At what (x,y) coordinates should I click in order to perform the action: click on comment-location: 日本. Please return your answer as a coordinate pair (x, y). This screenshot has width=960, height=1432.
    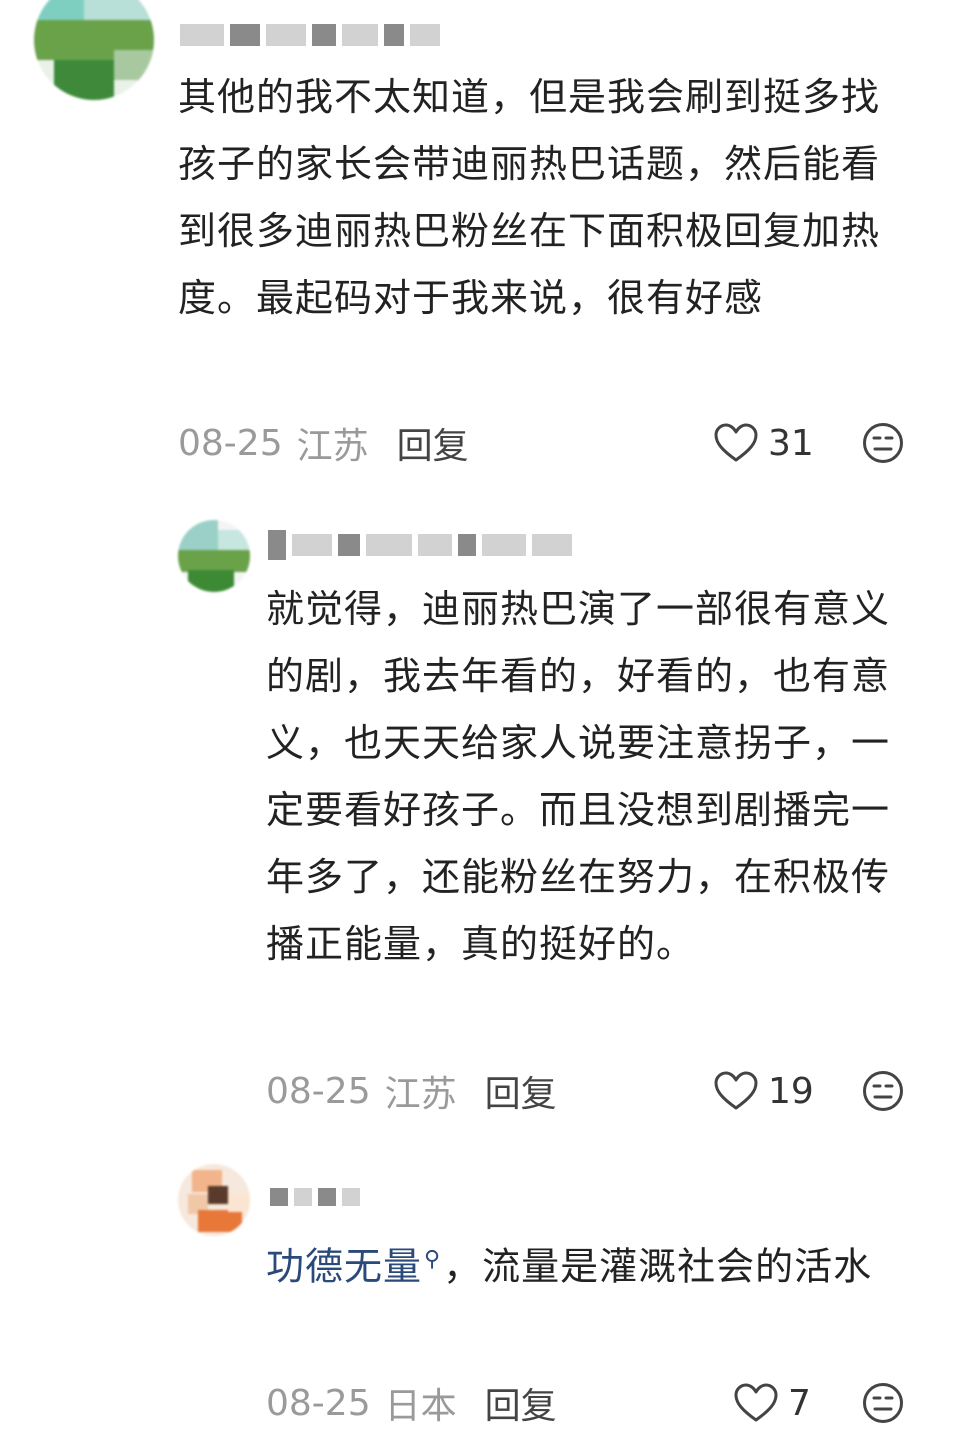
    Looking at the image, I should click on (420, 1406).